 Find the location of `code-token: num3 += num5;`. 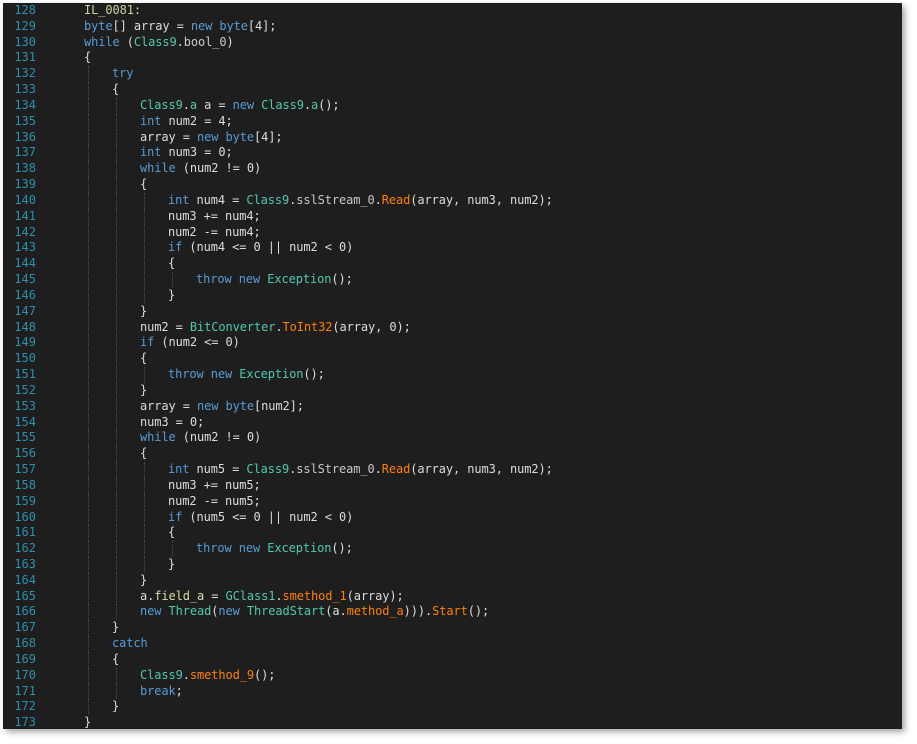

code-token: num3 += num5; is located at coordinates (214, 484).